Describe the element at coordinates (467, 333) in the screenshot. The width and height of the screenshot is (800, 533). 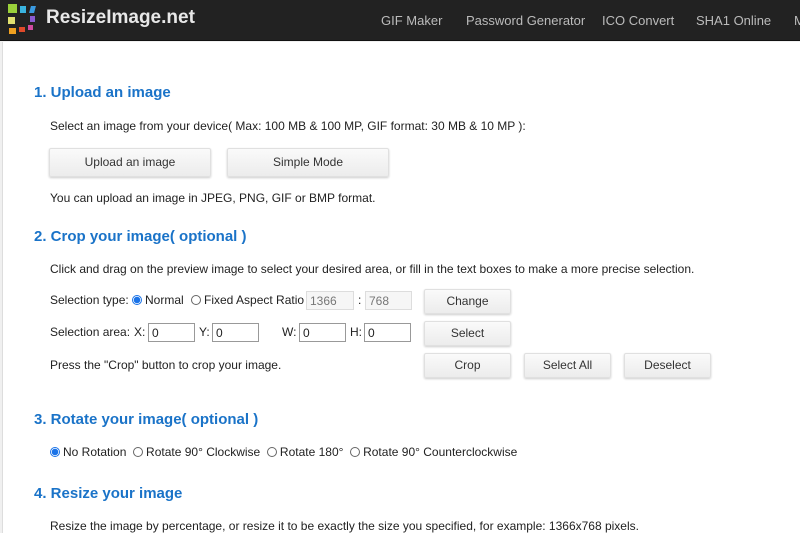
I see `select-button: Select` at that location.